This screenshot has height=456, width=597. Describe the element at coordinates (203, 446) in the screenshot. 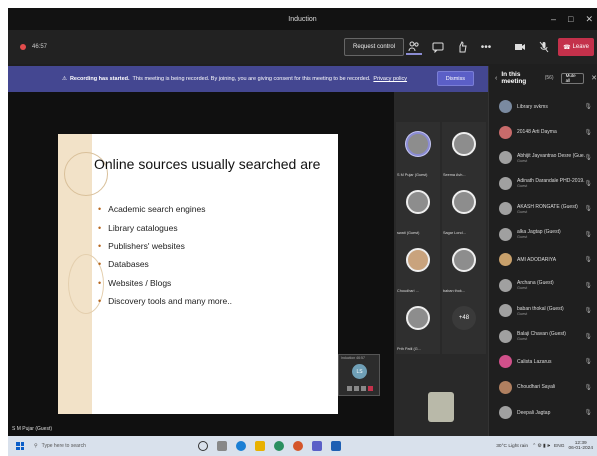

I see `cortana-icon` at that location.